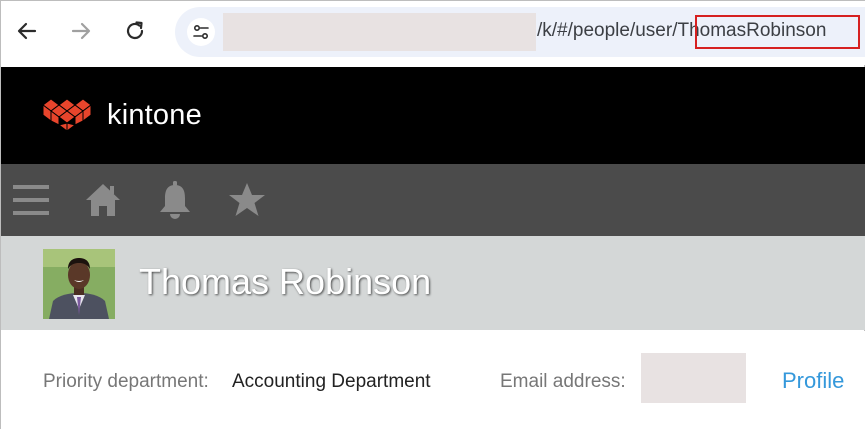 The width and height of the screenshot is (865, 429). I want to click on forward-button, so click(81, 31).